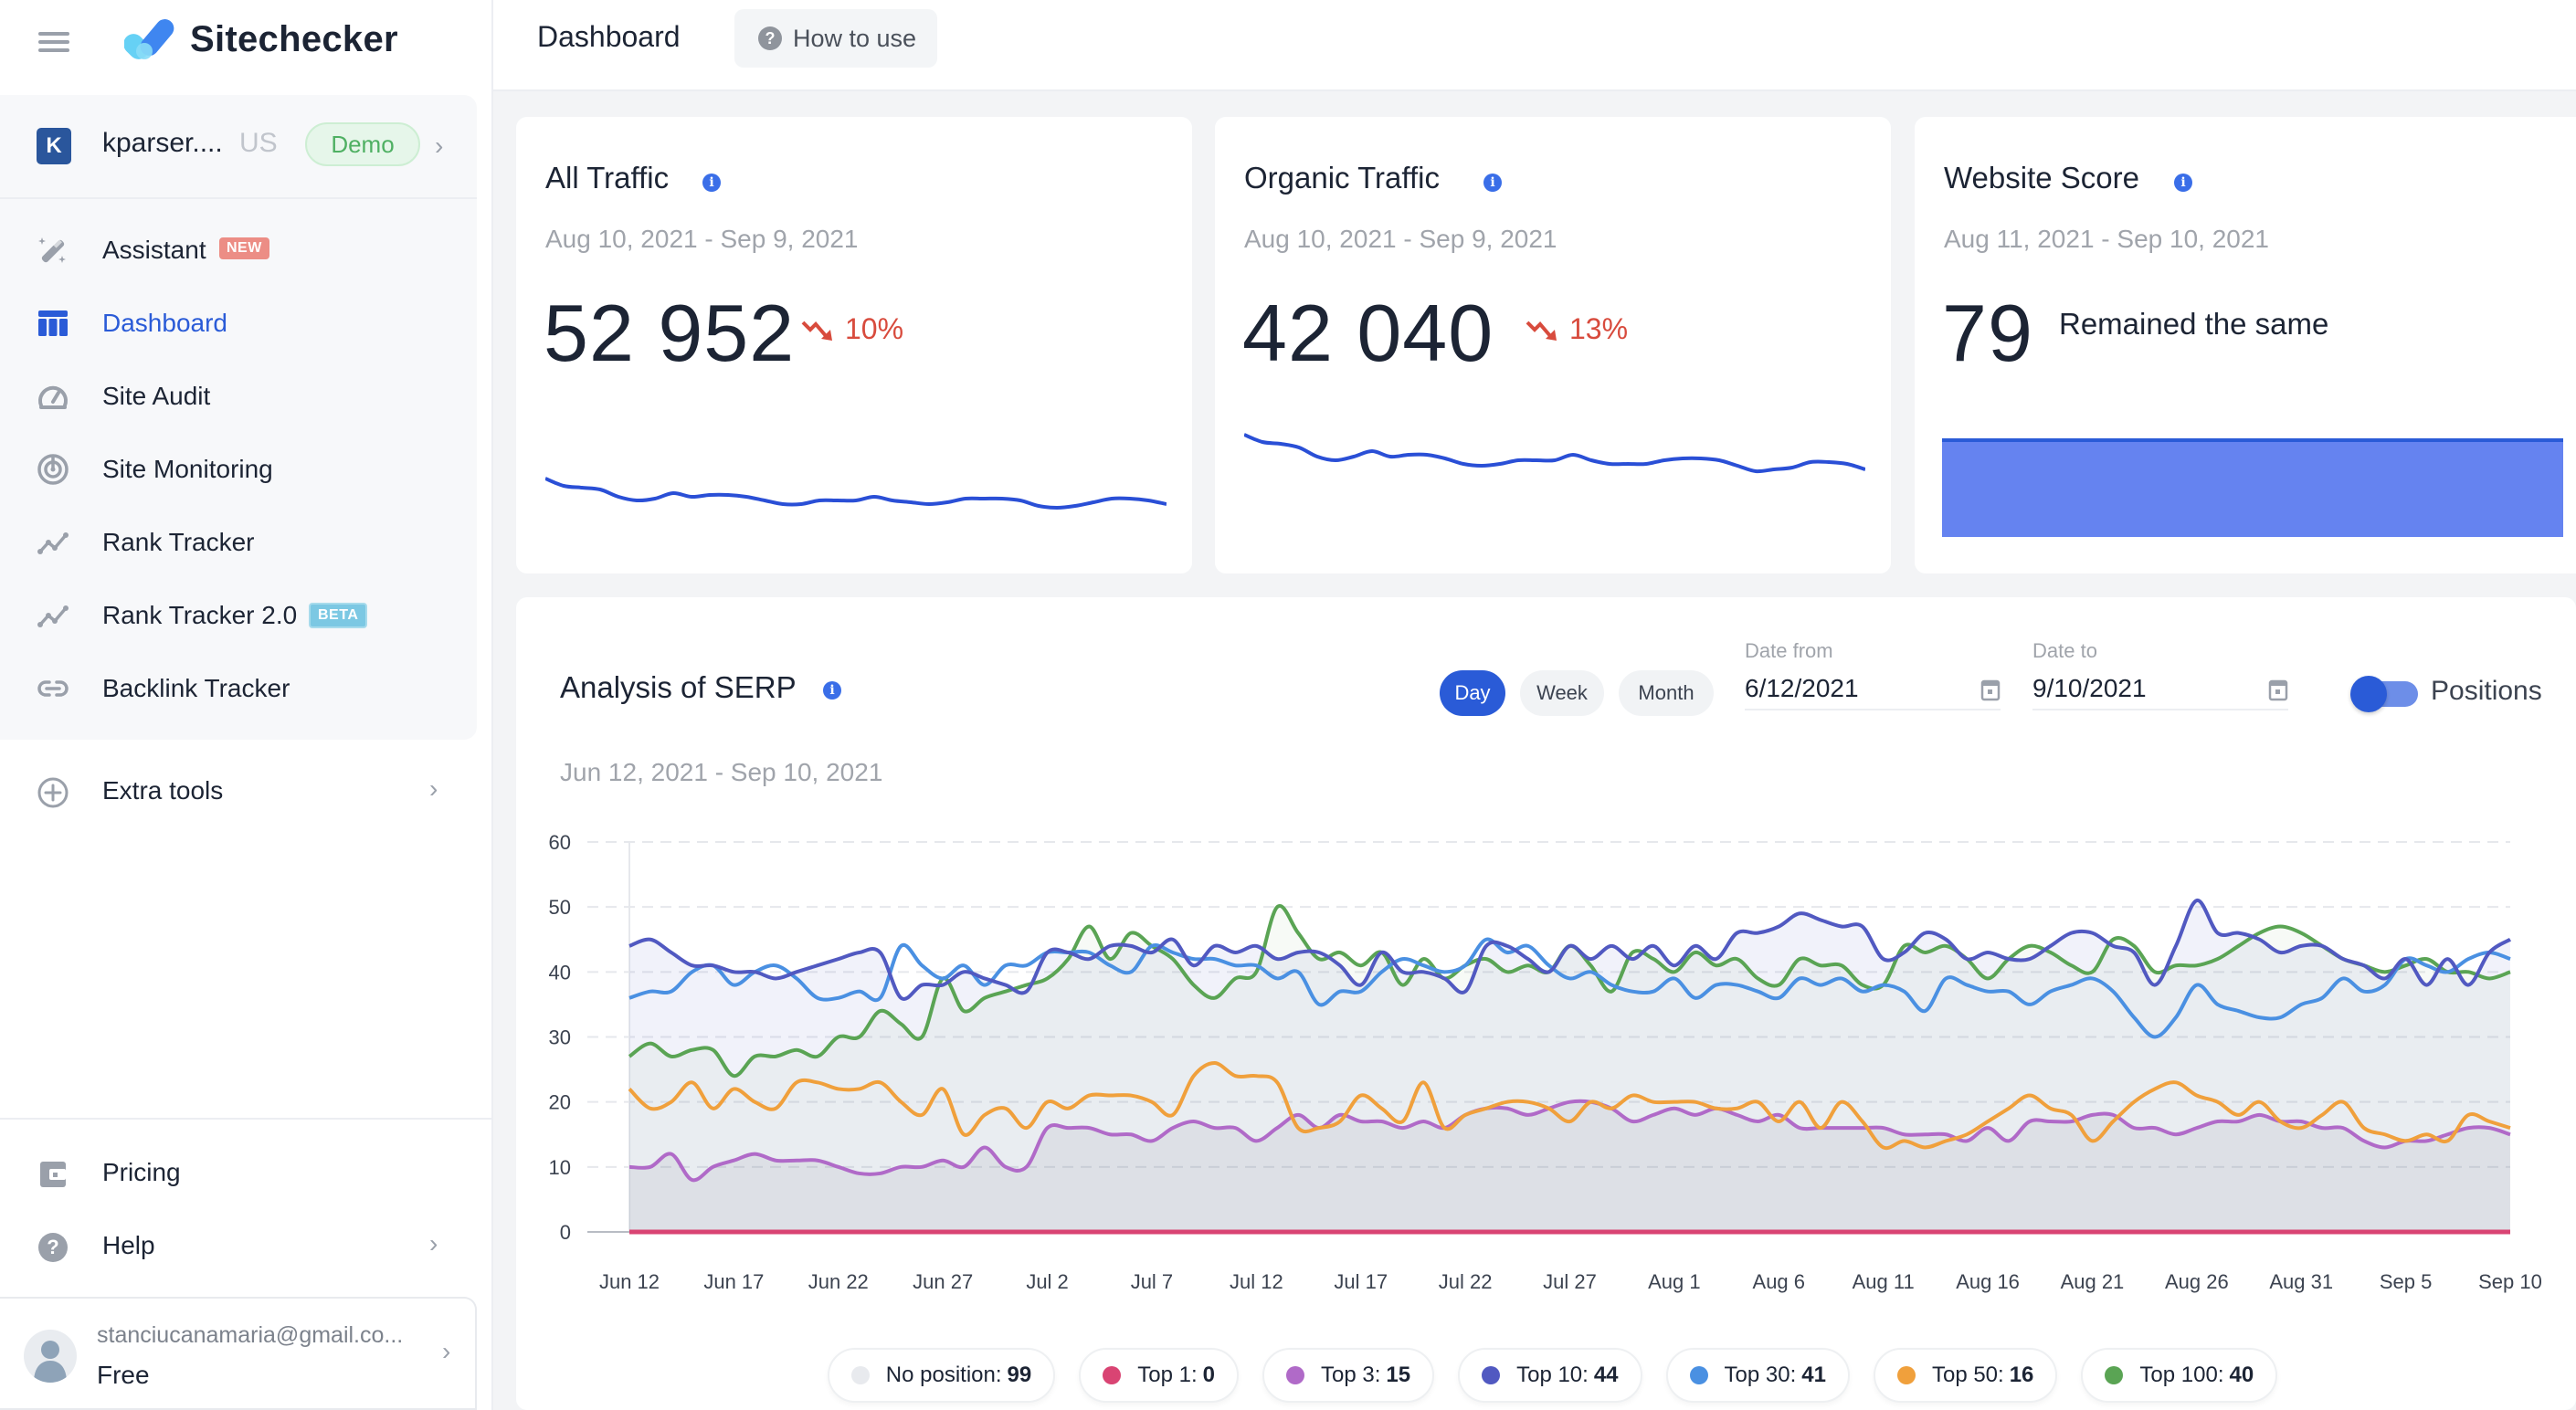 This screenshot has width=2576, height=1410. What do you see at coordinates (238, 615) in the screenshot?
I see `sidebar-item-rank-tracker-2: Rank Tracker 2.0 BETA` at bounding box center [238, 615].